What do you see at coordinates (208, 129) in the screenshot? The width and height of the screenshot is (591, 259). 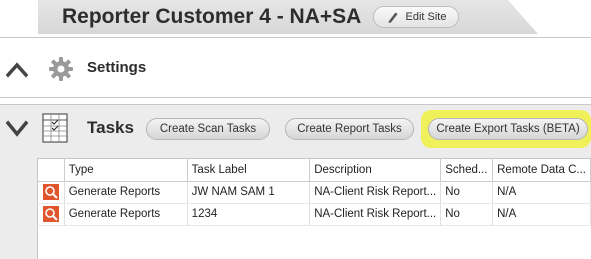 I see `create-scan-tasks-button: Create Scan Tasks` at bounding box center [208, 129].